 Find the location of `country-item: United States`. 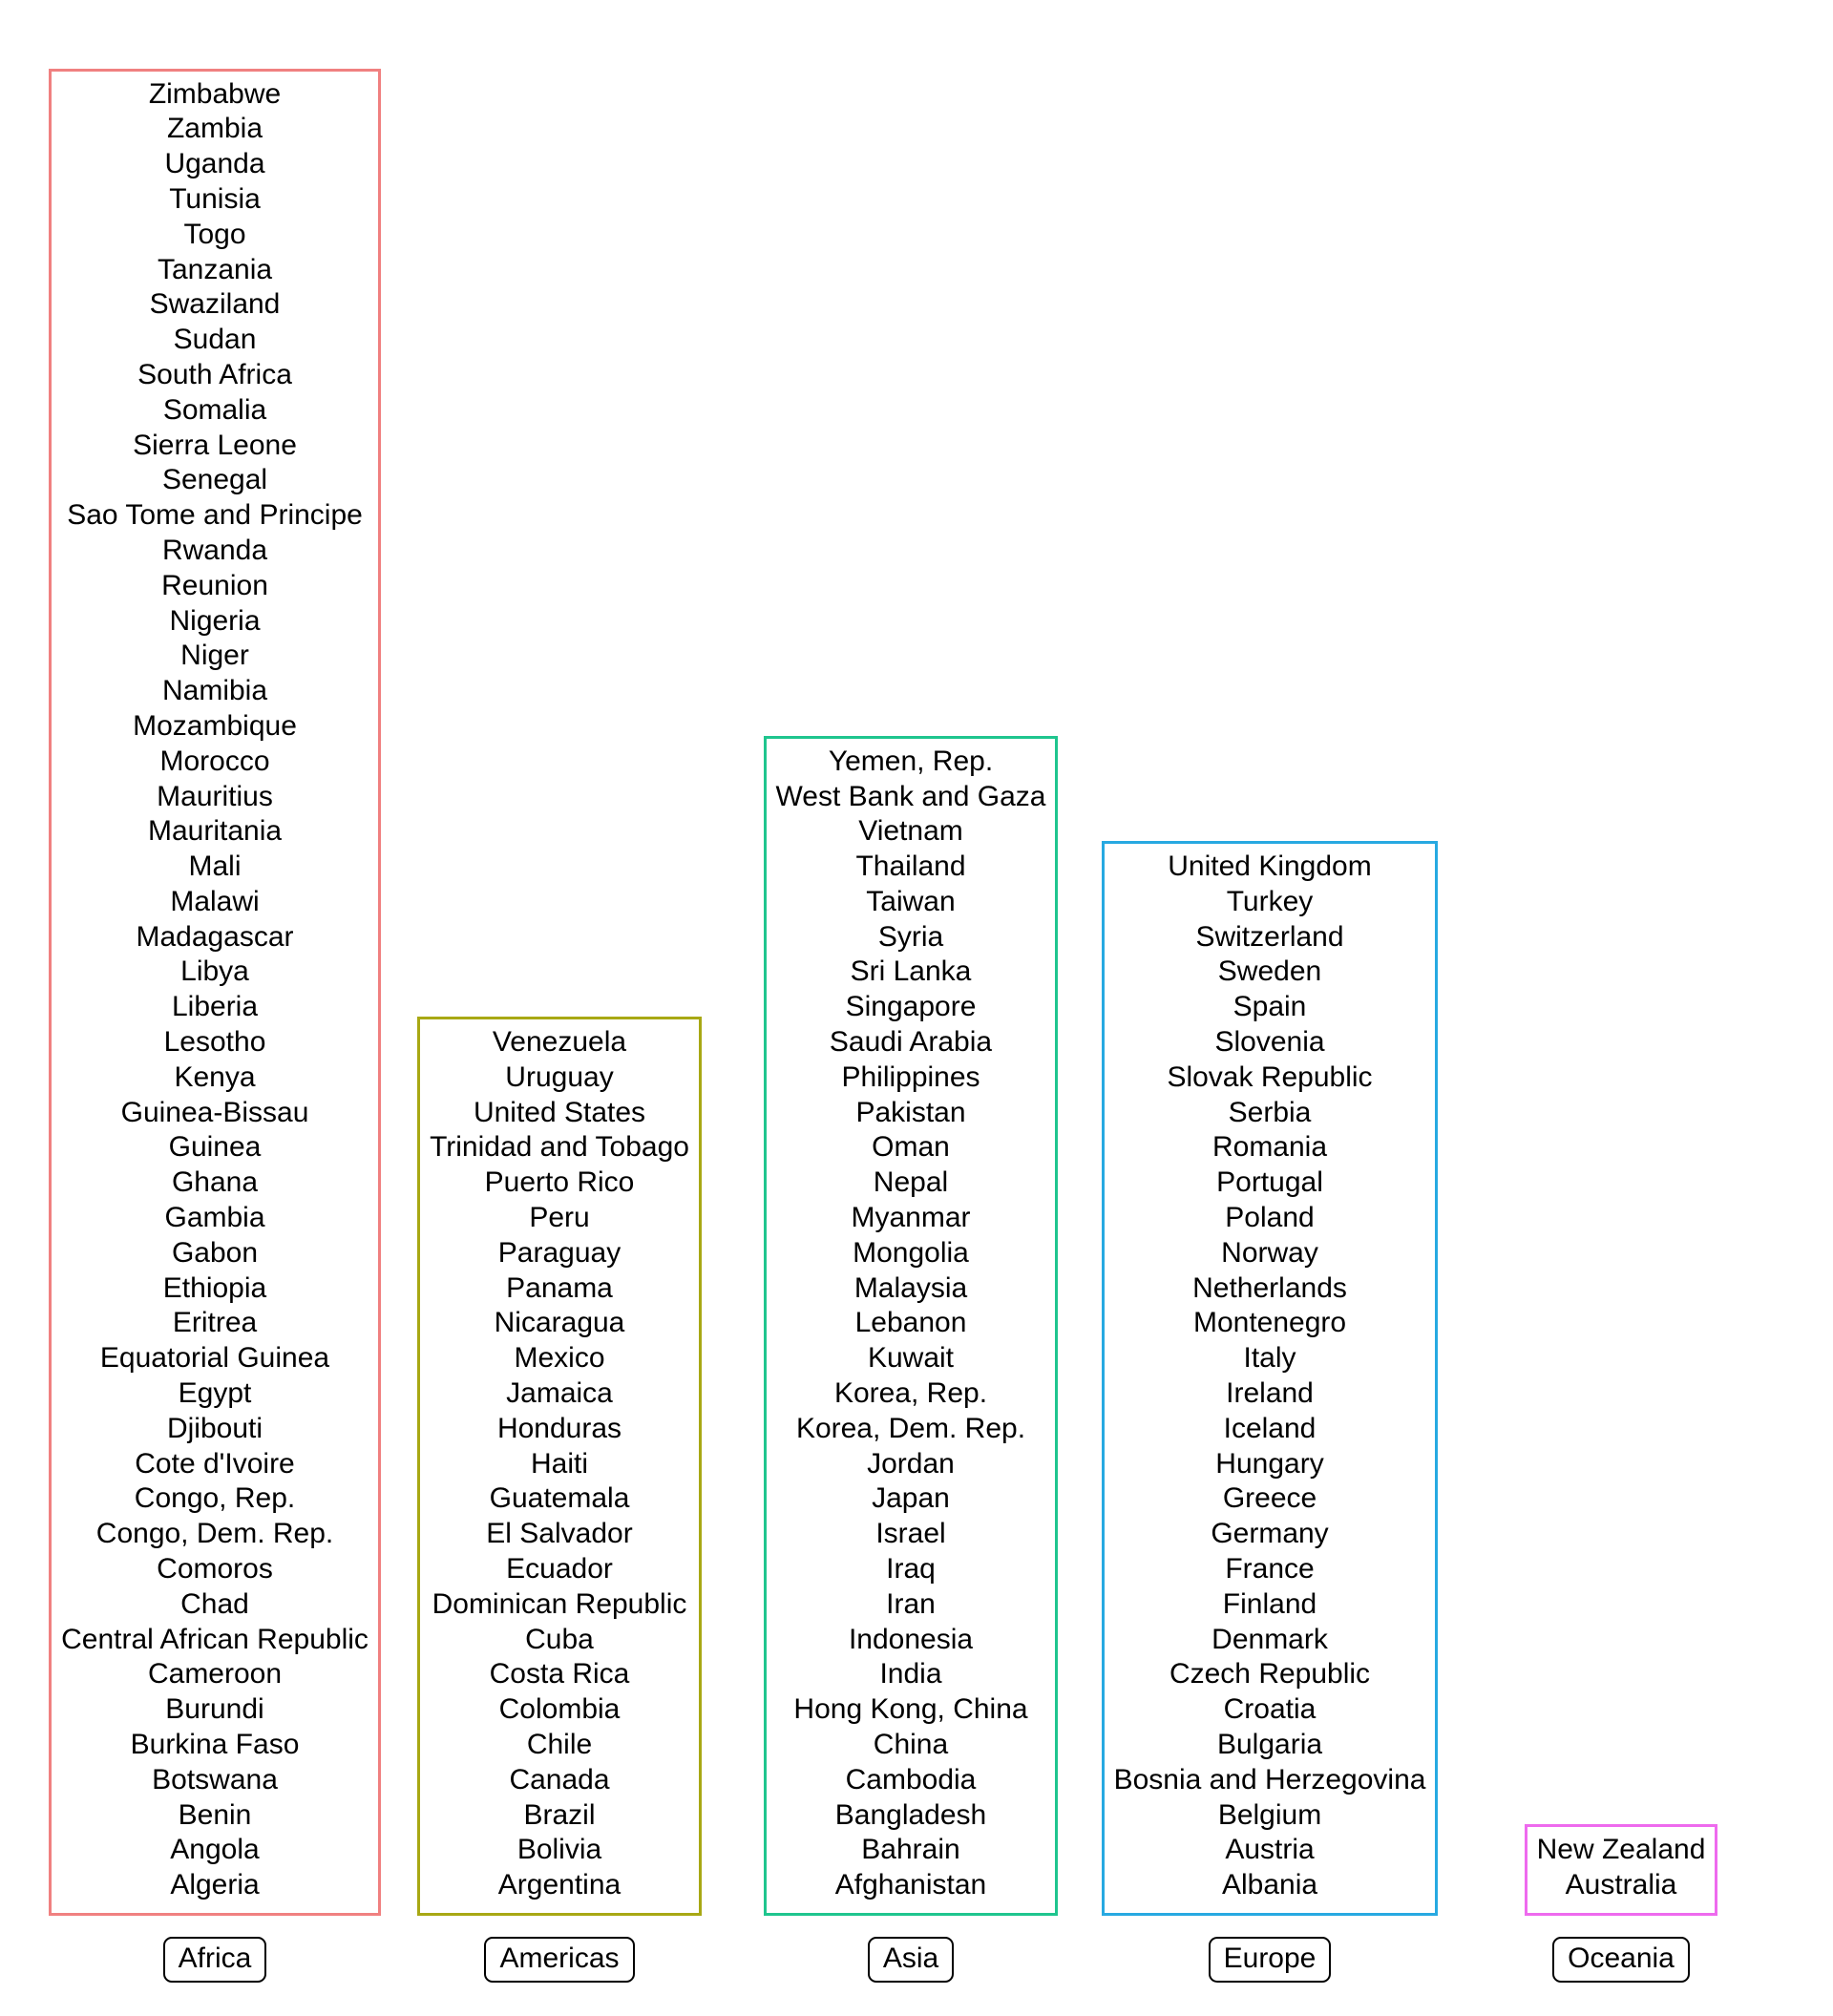

country-item: United States is located at coordinates (559, 1112).